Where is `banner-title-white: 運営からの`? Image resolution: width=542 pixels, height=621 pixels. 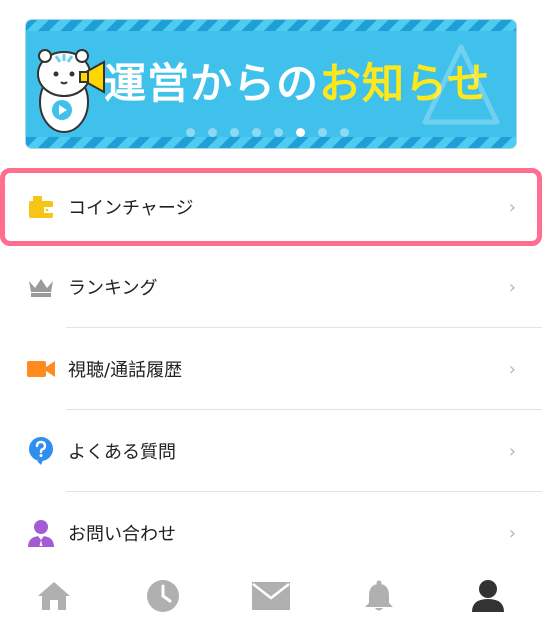
banner-title-white: 運営からの is located at coordinates (212, 83).